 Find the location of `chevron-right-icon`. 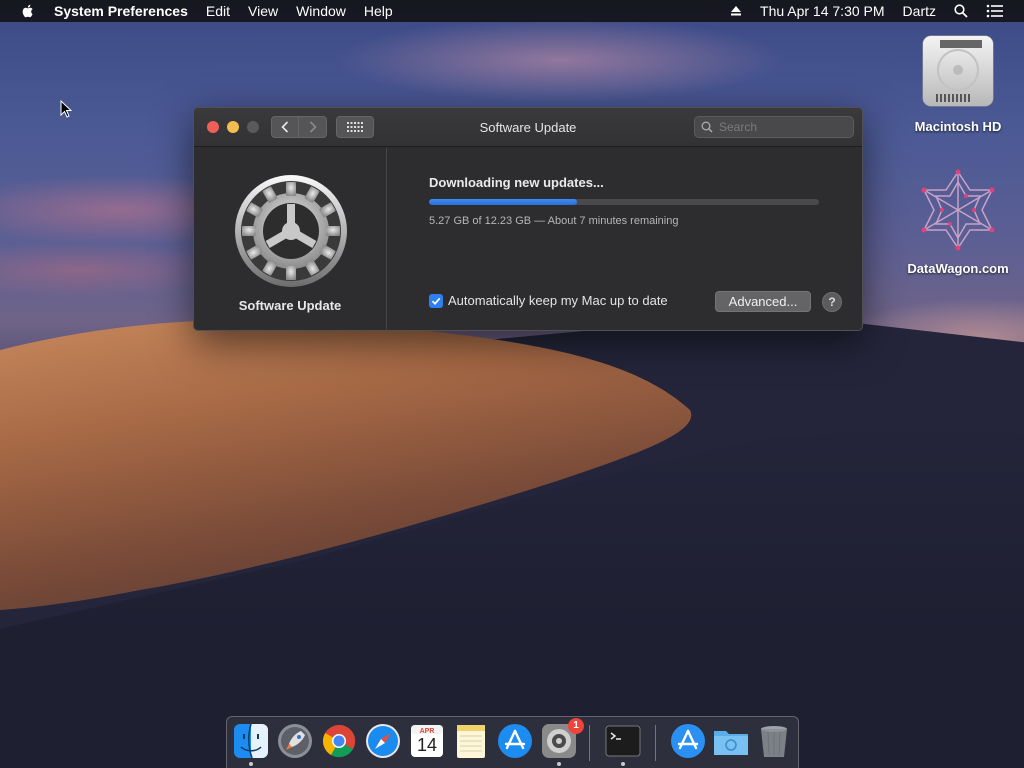

chevron-right-icon is located at coordinates (313, 127).